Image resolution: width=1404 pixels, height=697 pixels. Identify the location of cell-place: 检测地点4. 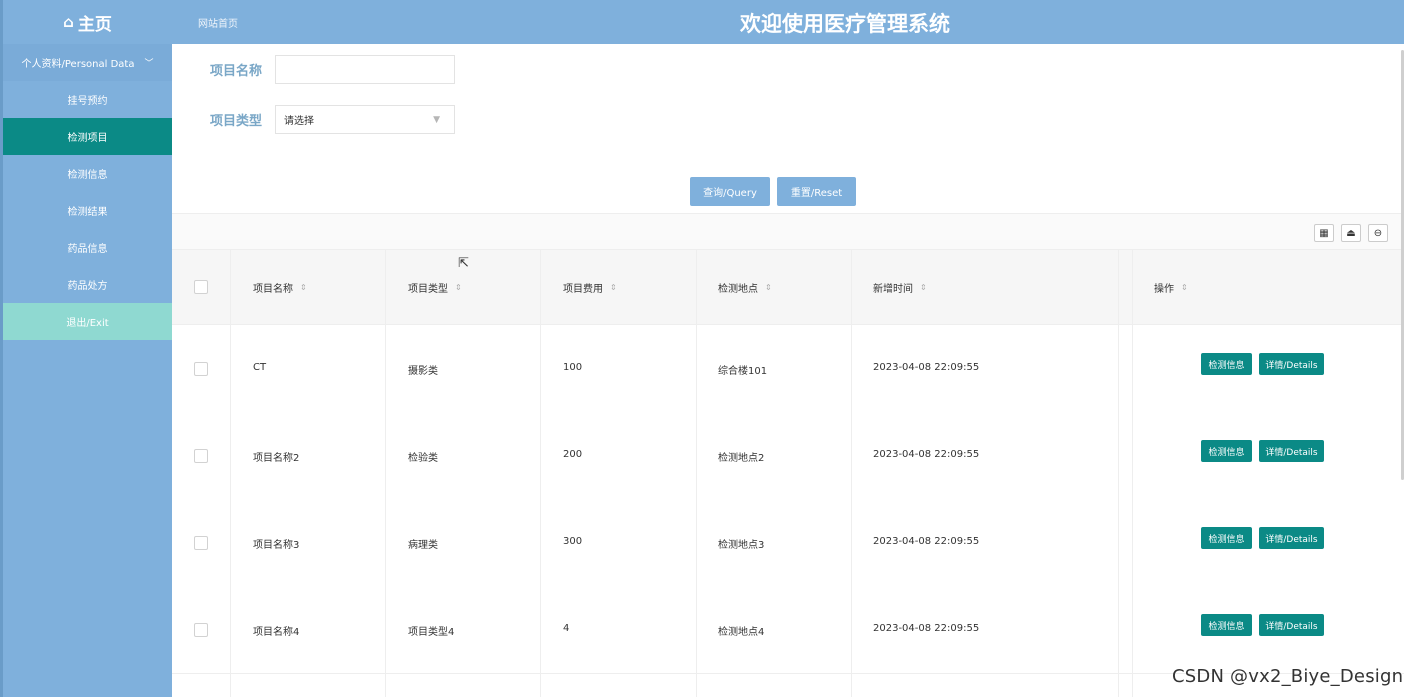
(741, 632).